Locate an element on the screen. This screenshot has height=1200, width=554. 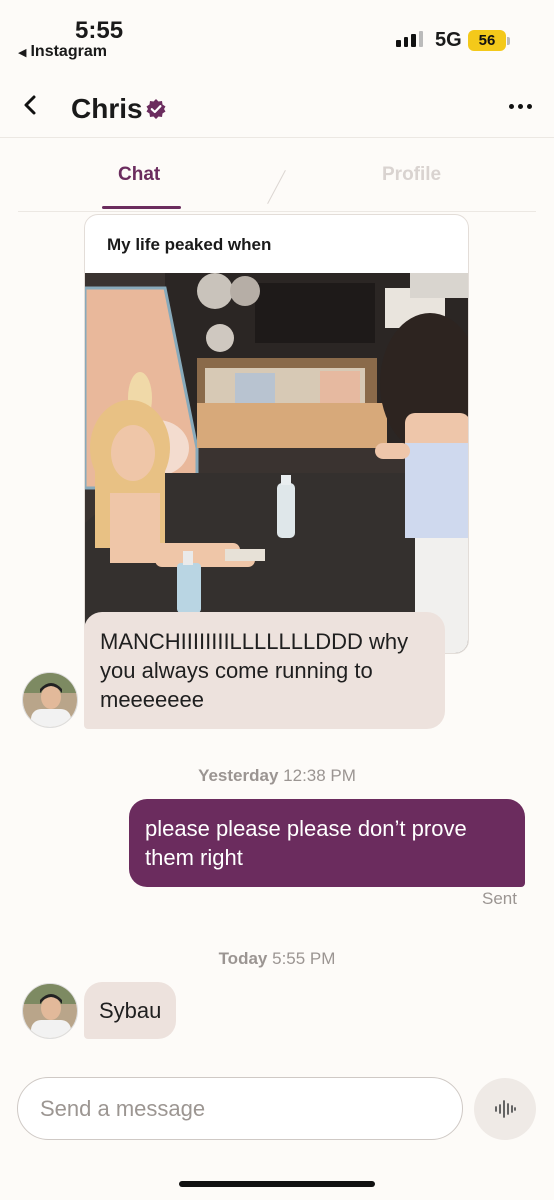
status-bar: 5:55 ◀ Instagram 5G 56 is located at coordinates (277, 35).